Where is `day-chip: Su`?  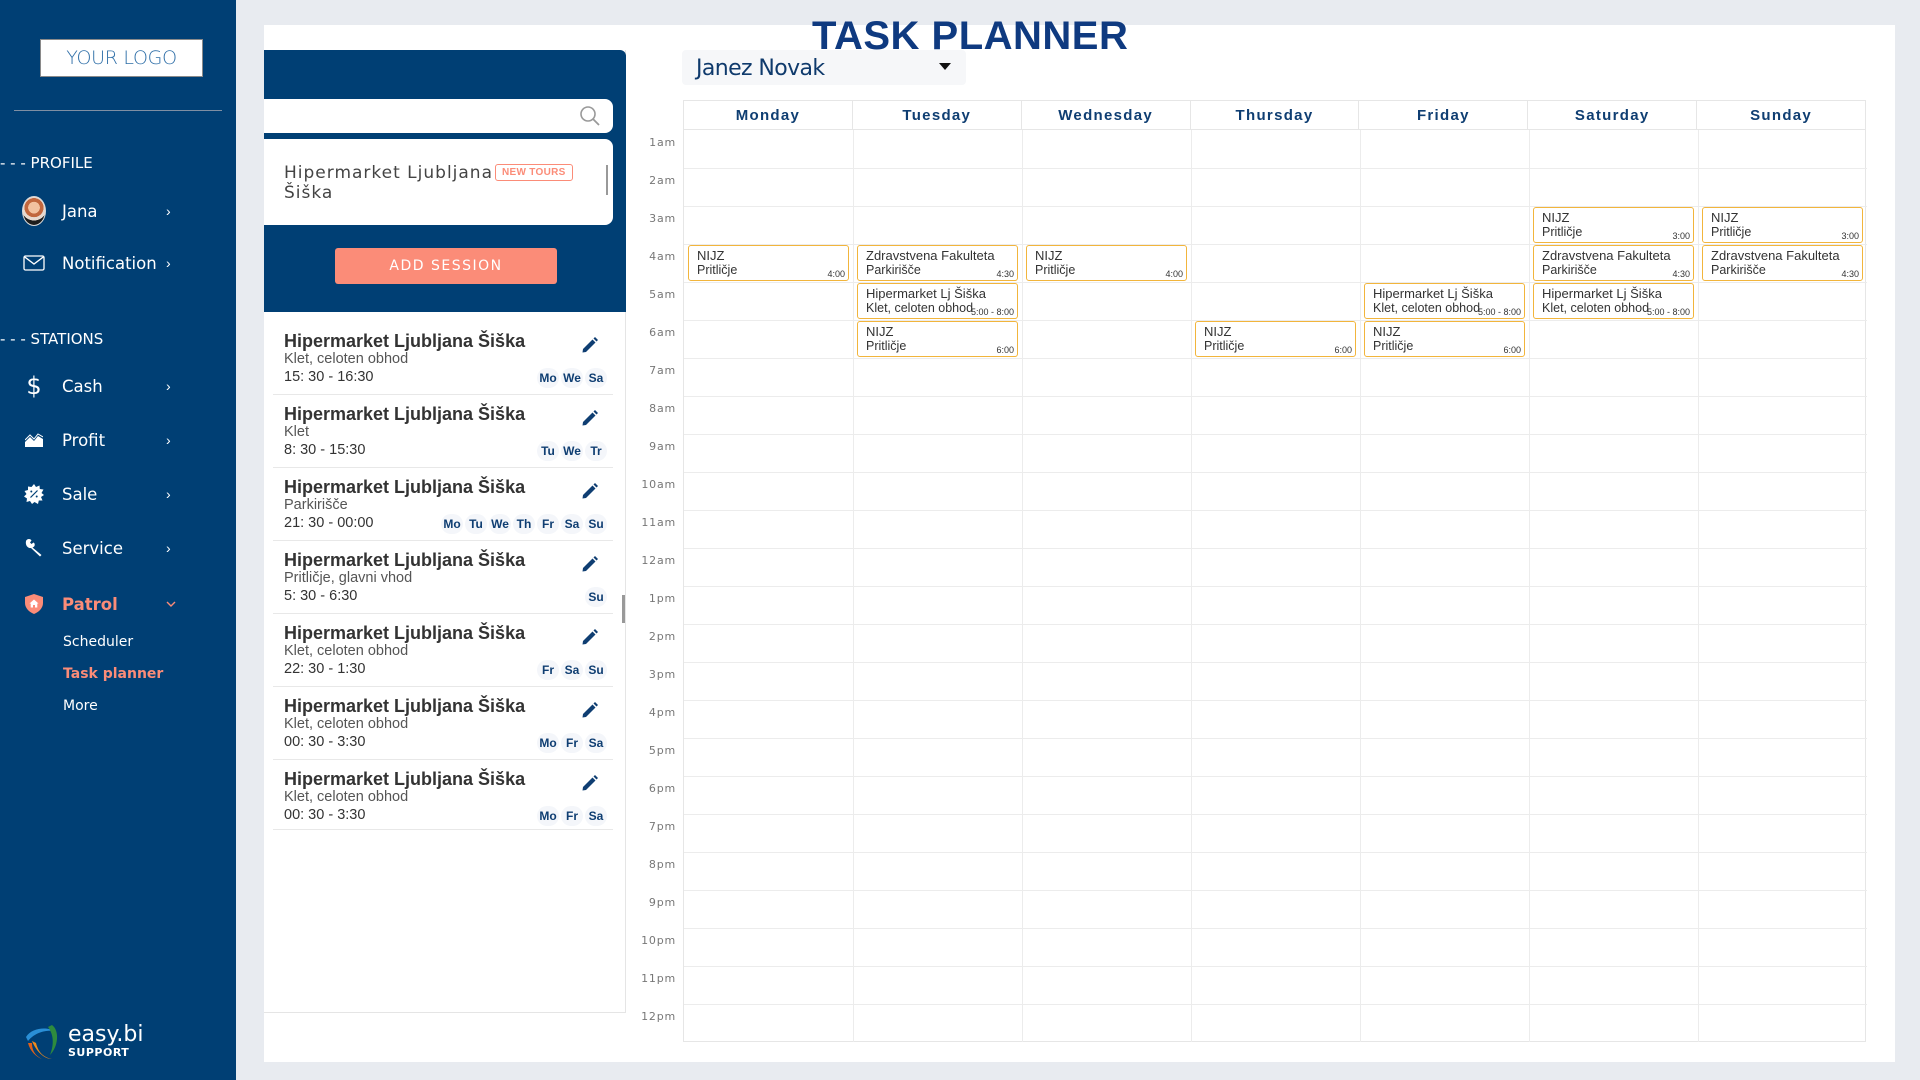 day-chip: Su is located at coordinates (596, 524).